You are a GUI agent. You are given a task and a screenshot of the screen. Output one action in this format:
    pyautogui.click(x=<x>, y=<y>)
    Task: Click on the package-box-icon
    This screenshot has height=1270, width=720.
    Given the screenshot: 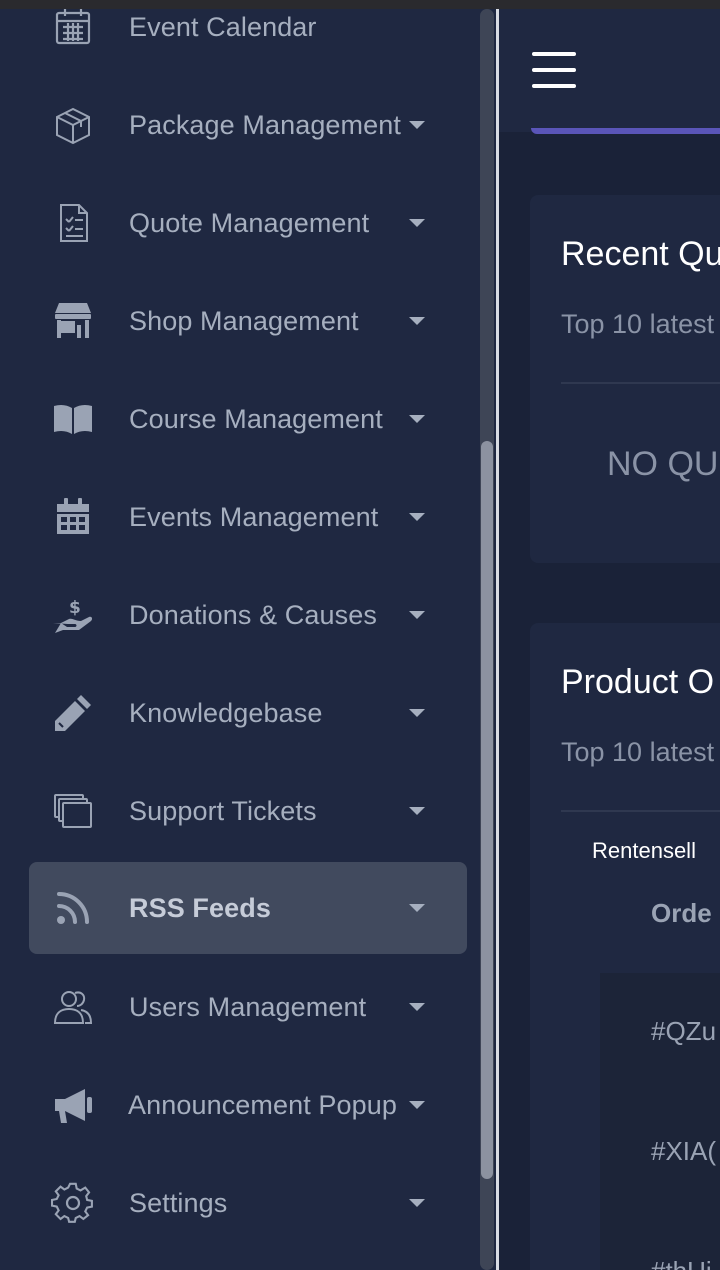 What is the action you would take?
    pyautogui.click(x=73, y=125)
    